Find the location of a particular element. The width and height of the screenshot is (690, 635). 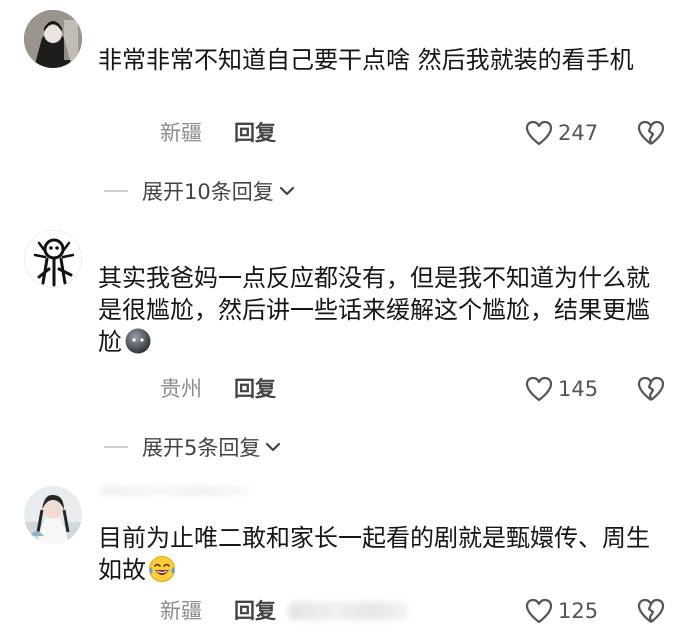

like-count: 145 is located at coordinates (578, 389).